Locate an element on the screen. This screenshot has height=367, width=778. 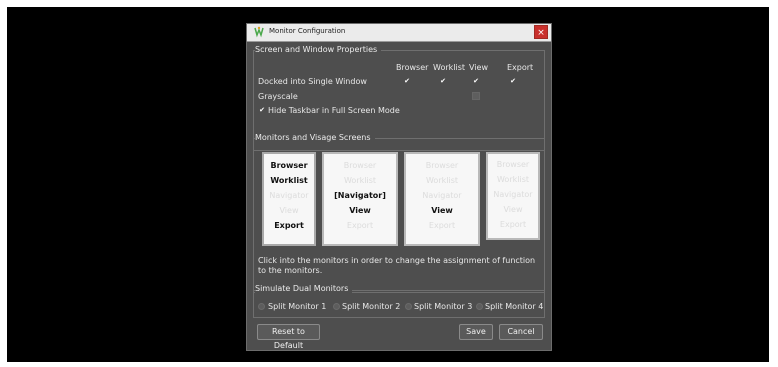
close-icon: × is located at coordinates (541, 33).